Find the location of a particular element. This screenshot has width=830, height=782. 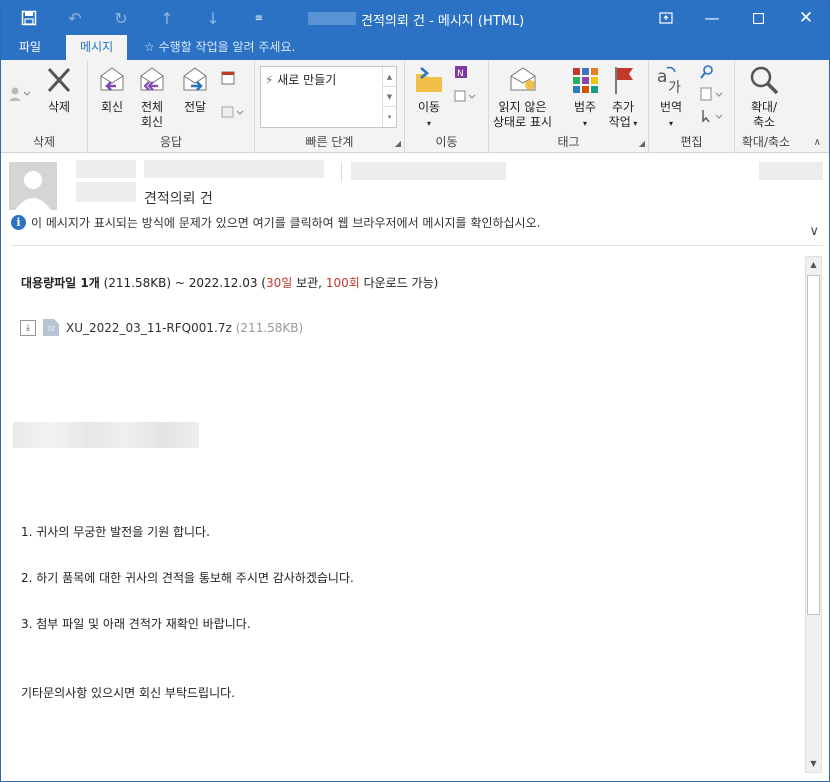

scroll-down-icon: ▼ is located at coordinates (389, 97).